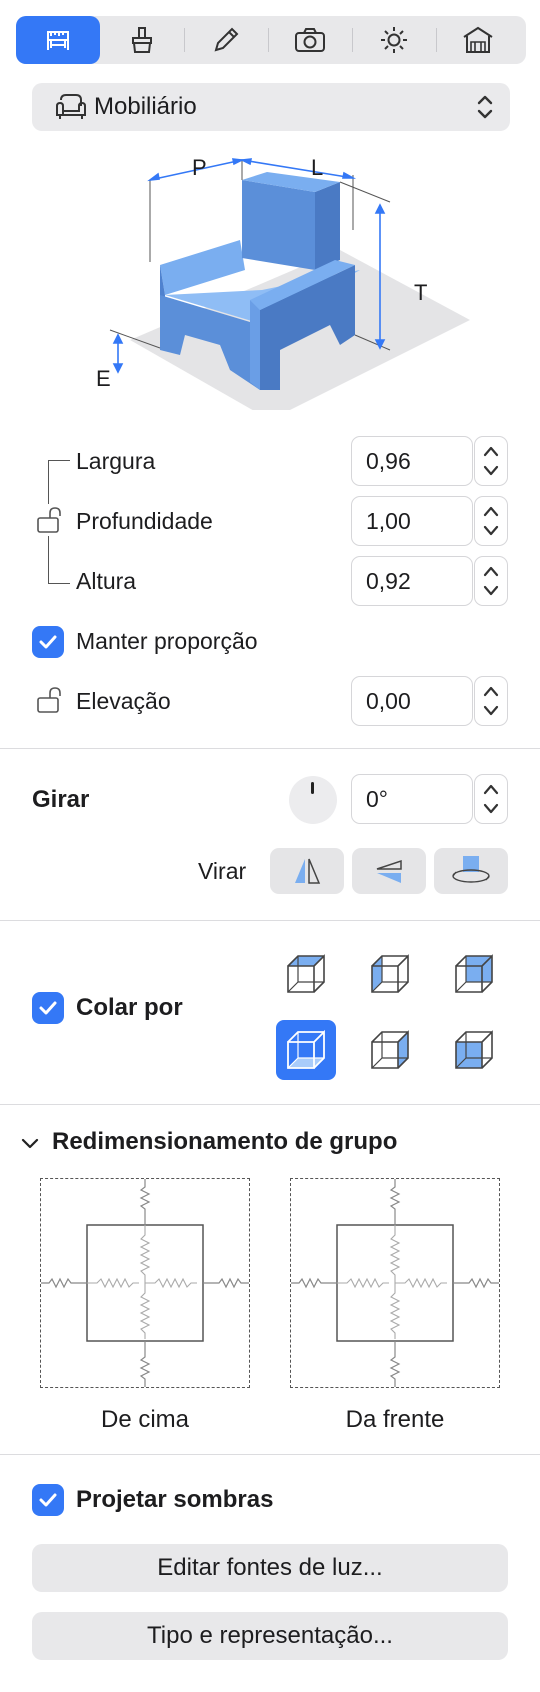 This screenshot has height=1692, width=540. I want to click on elevation-stepper, so click(491, 701).